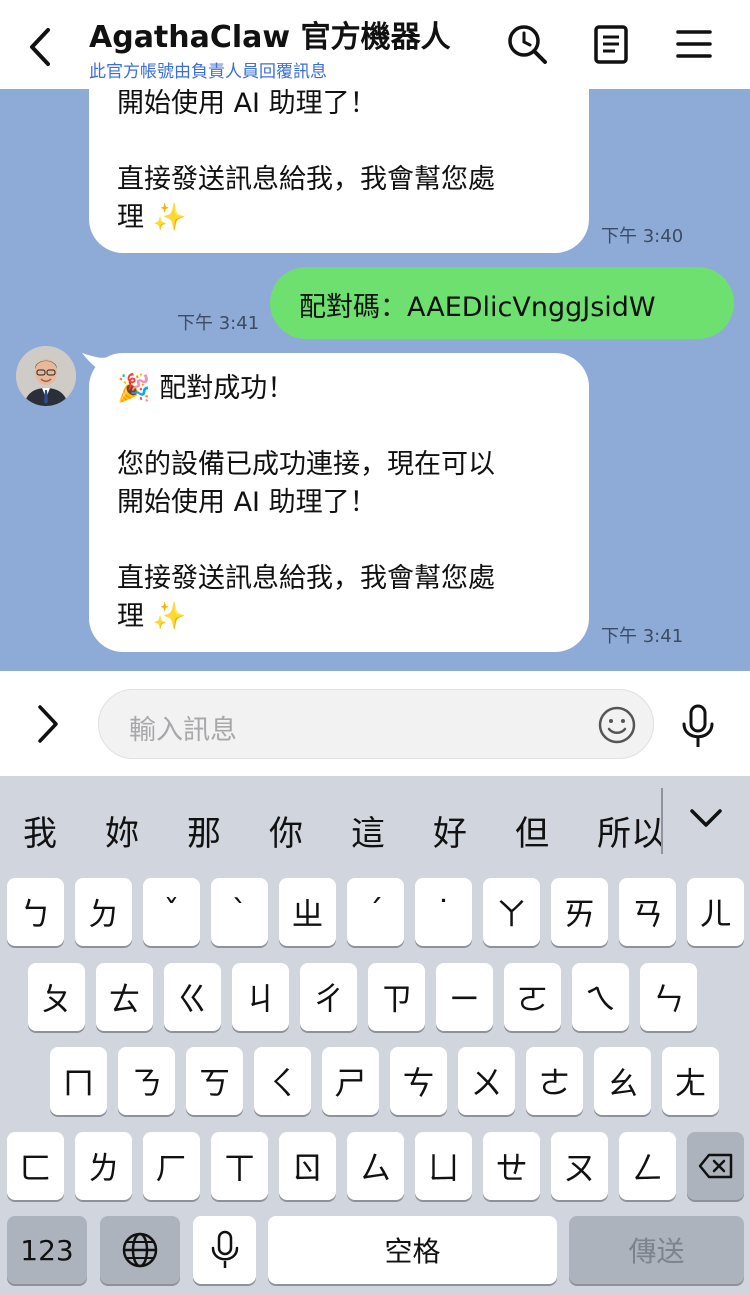  I want to click on key: ㄐ, so click(260, 997).